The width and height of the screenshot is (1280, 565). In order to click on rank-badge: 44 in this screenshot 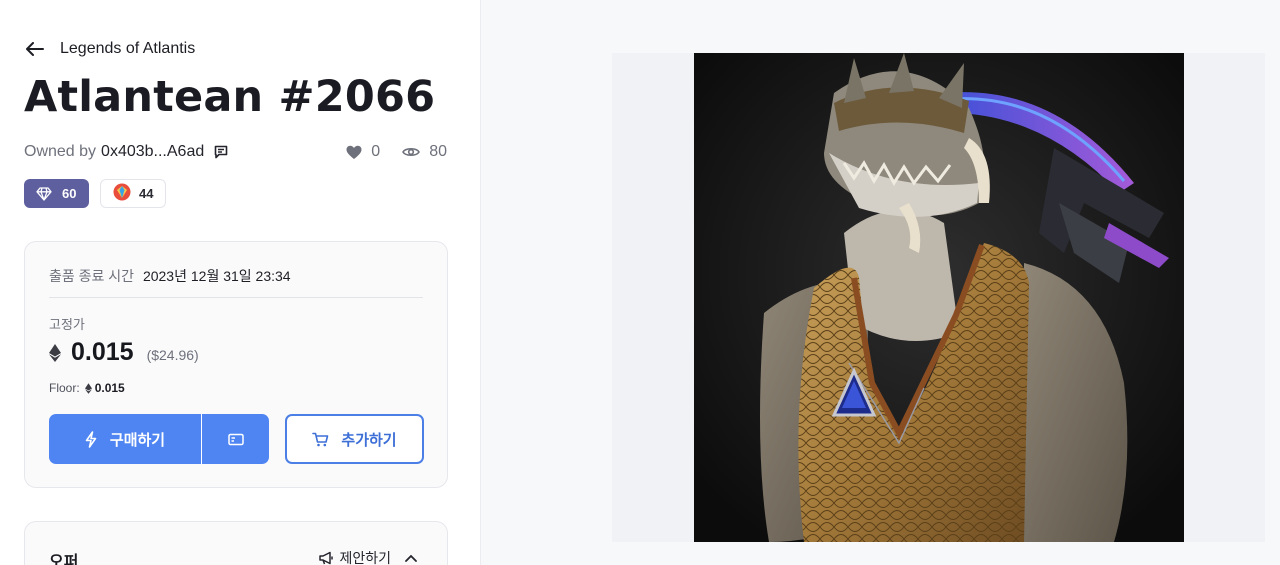, I will do `click(133, 193)`.